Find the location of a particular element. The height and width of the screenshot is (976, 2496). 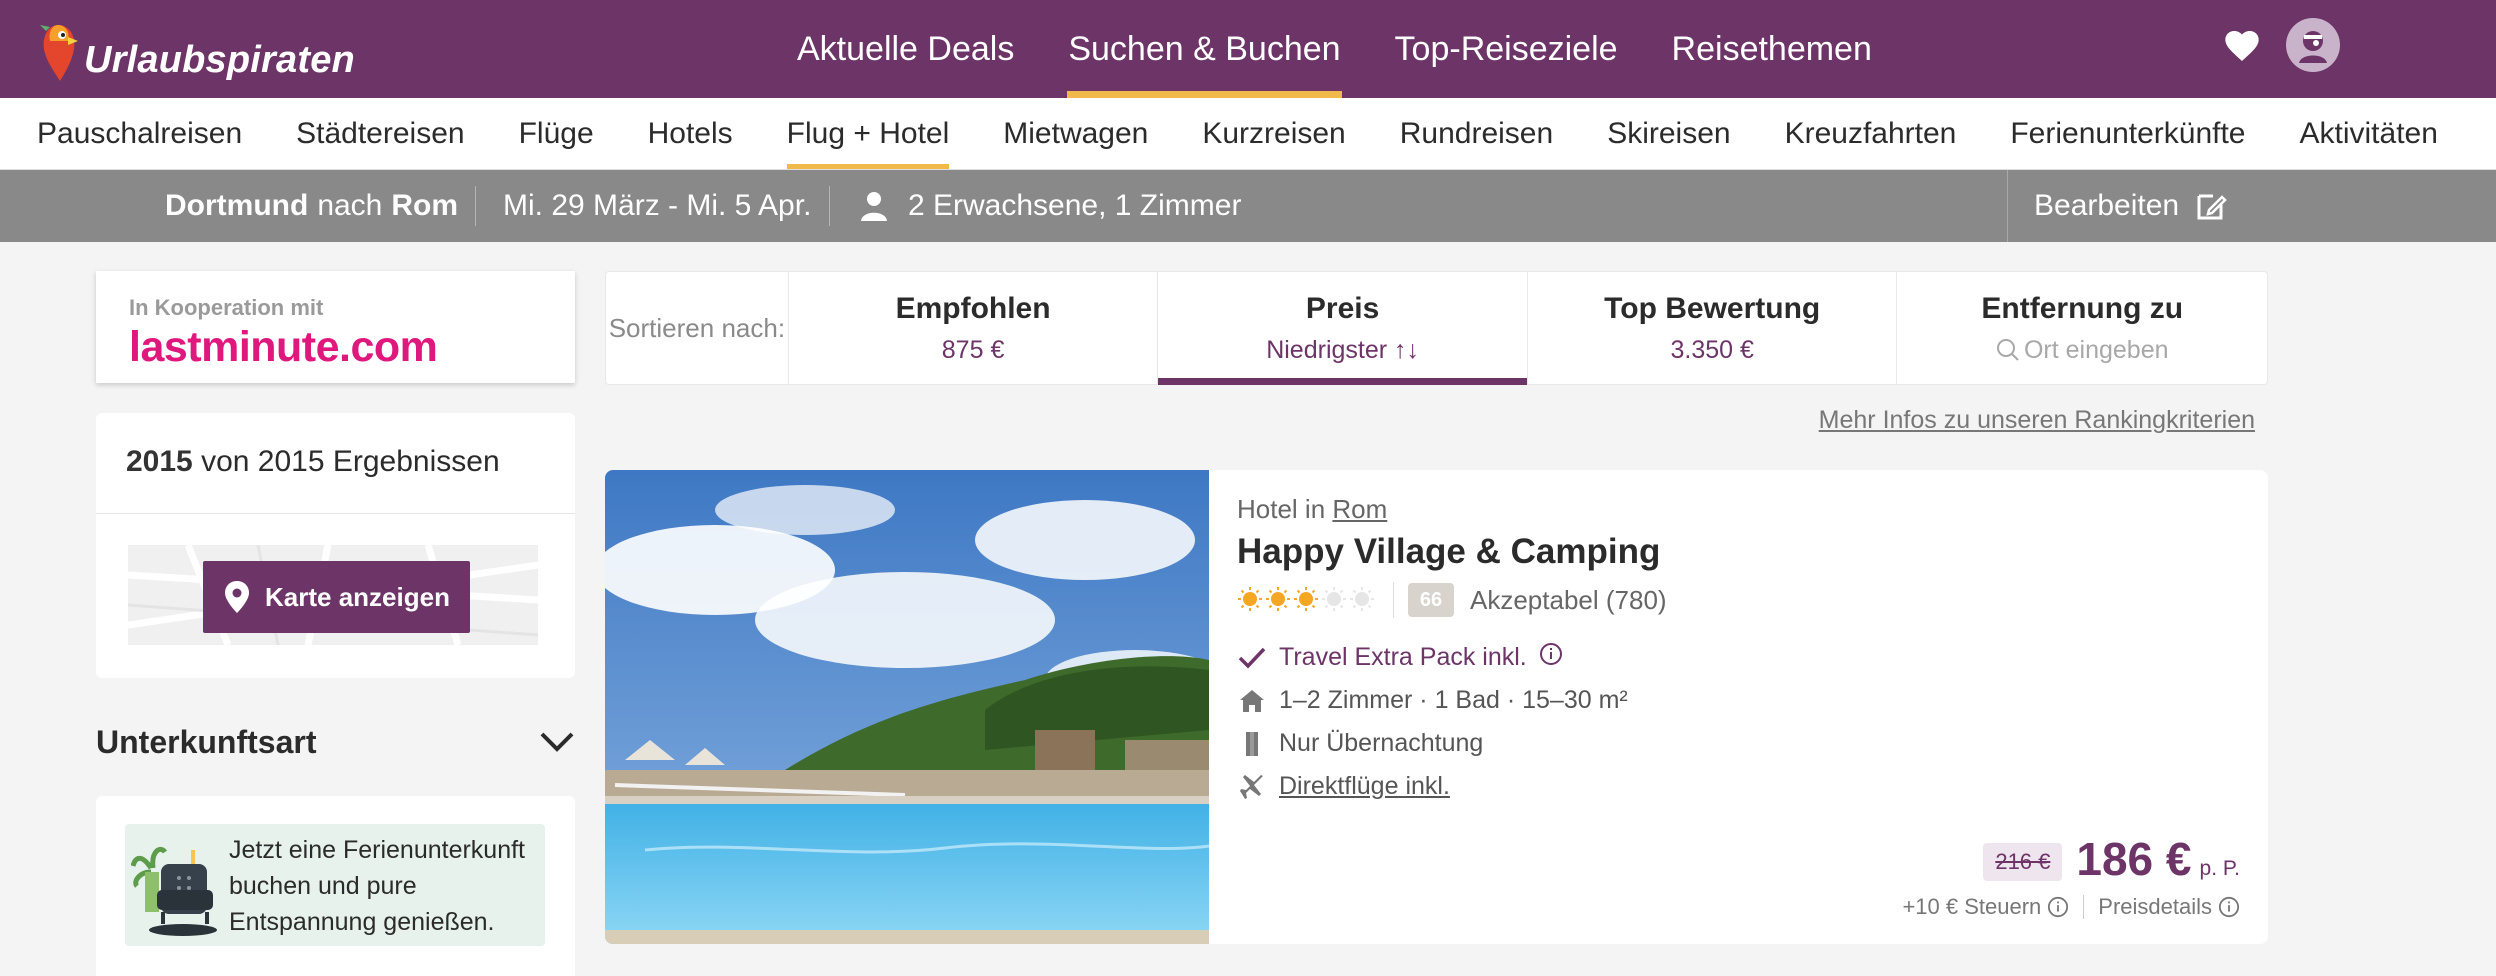

sub-nav-label: Hotels is located at coordinates (690, 133).